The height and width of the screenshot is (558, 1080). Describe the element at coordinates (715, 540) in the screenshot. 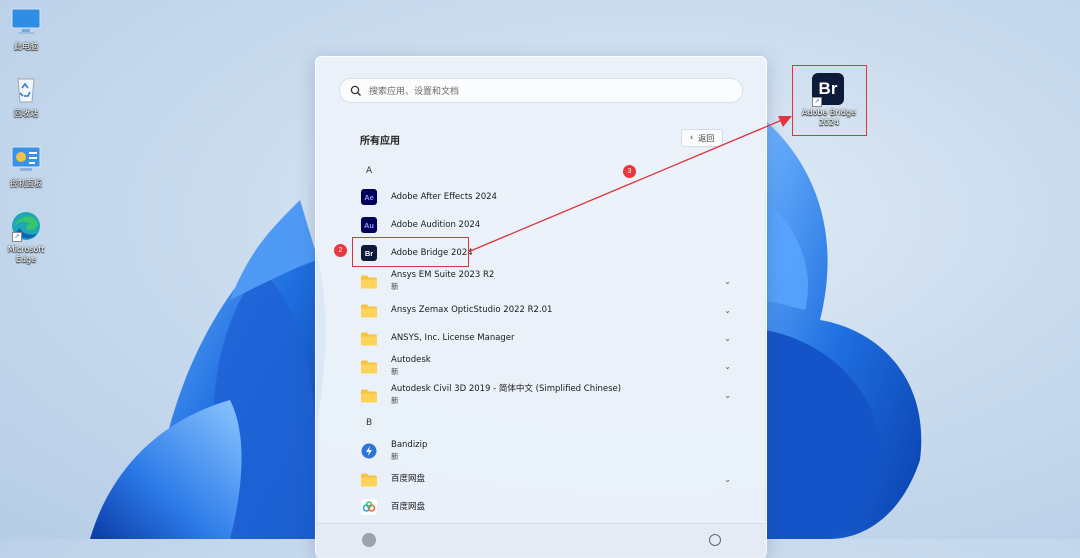

I see `power-icon` at that location.